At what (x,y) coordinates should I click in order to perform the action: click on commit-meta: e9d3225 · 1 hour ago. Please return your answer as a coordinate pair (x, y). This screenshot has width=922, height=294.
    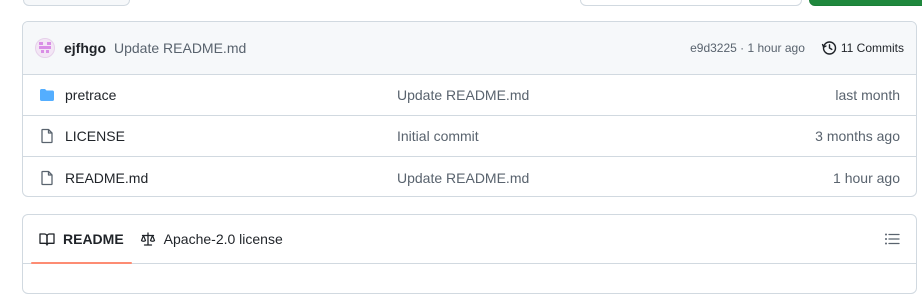
    Looking at the image, I should click on (747, 48).